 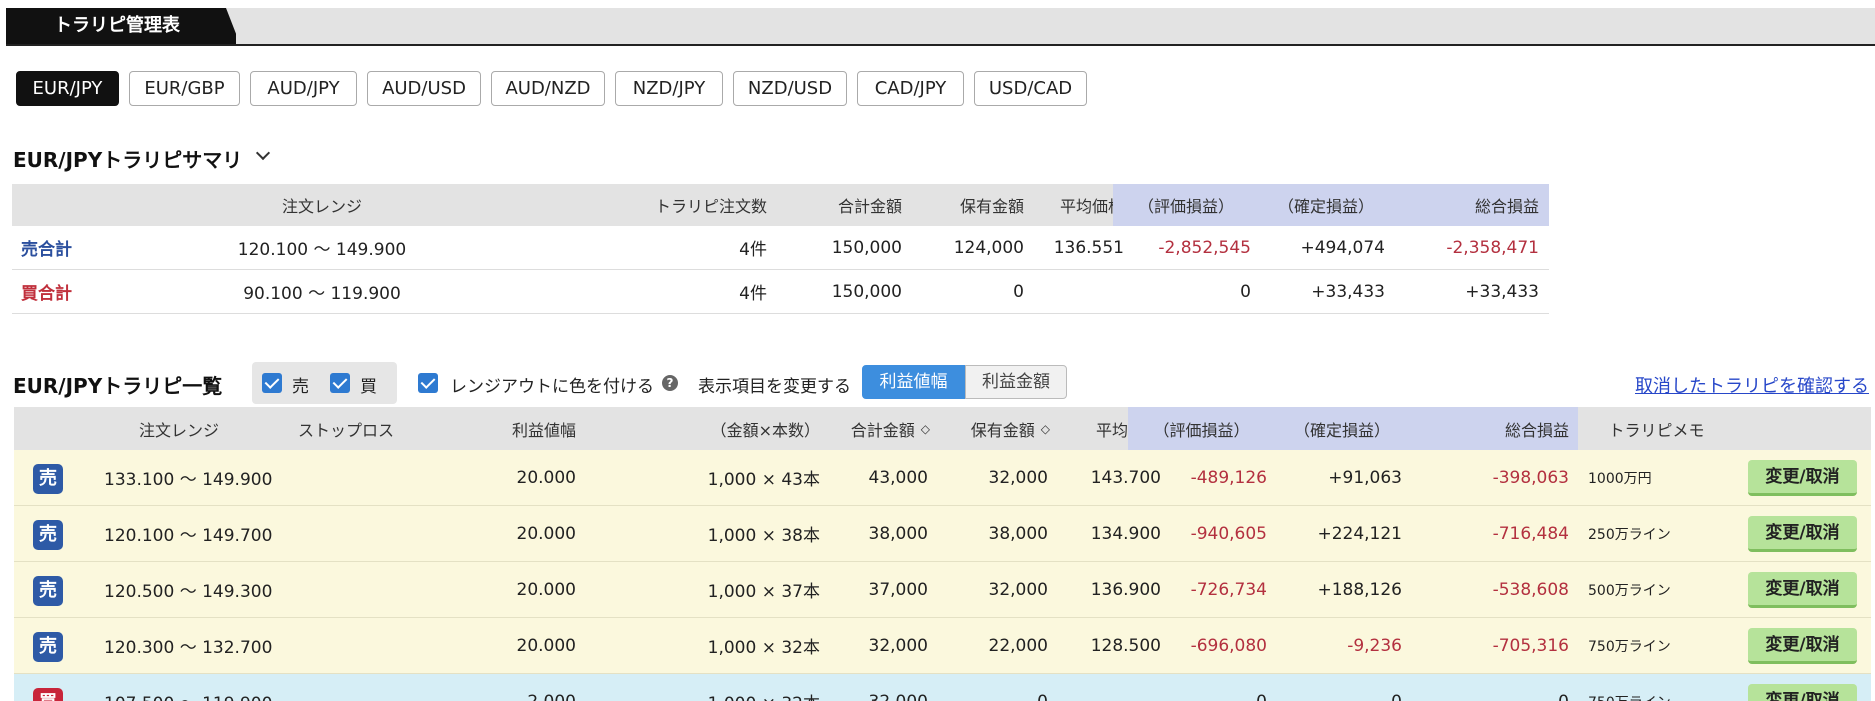 I want to click on list-col-total-sortable: 合計金額 ◇, so click(x=877, y=428).